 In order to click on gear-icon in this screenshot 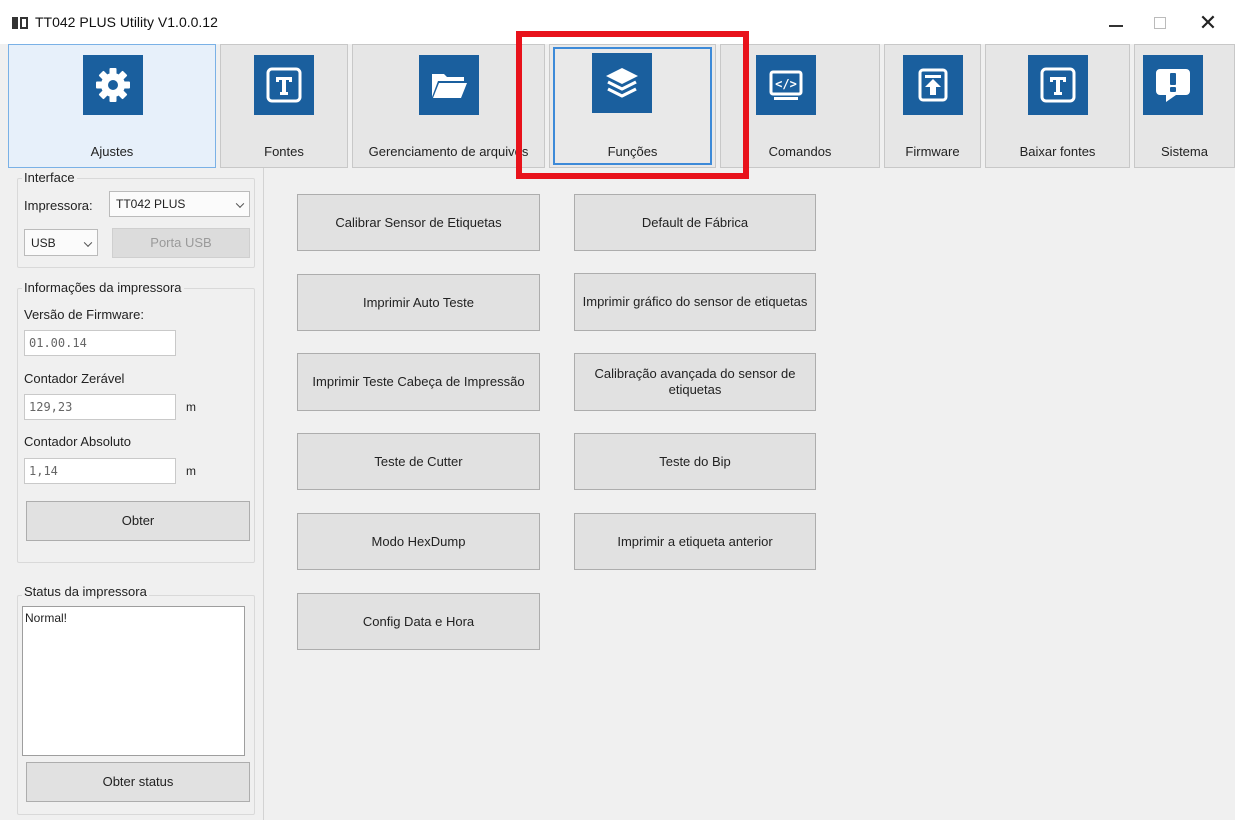, I will do `click(113, 85)`.